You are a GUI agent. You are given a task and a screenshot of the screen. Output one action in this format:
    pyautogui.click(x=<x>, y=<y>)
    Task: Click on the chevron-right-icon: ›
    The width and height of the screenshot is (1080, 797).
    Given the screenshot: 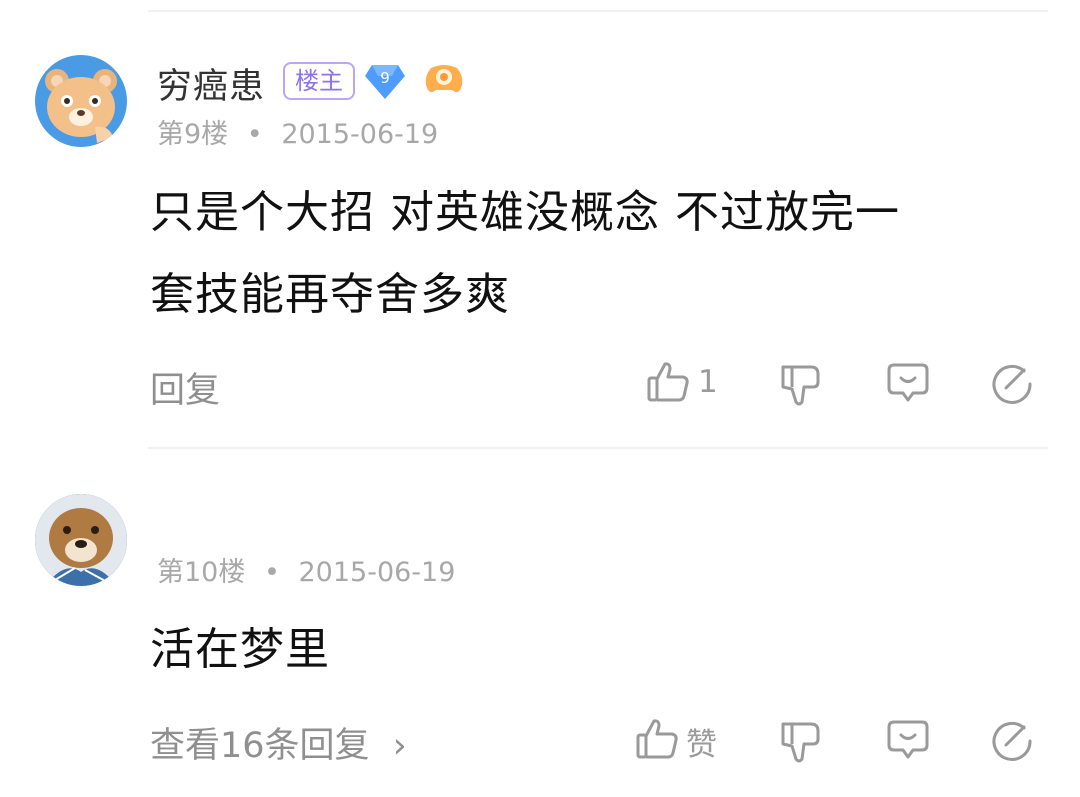 What is the action you would take?
    pyautogui.click(x=399, y=746)
    